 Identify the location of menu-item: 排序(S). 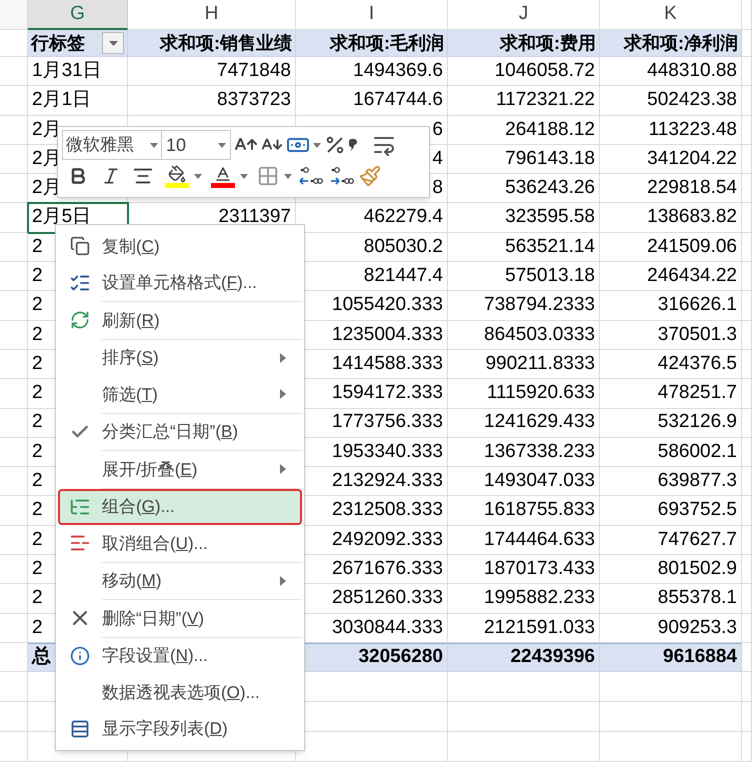
(180, 358).